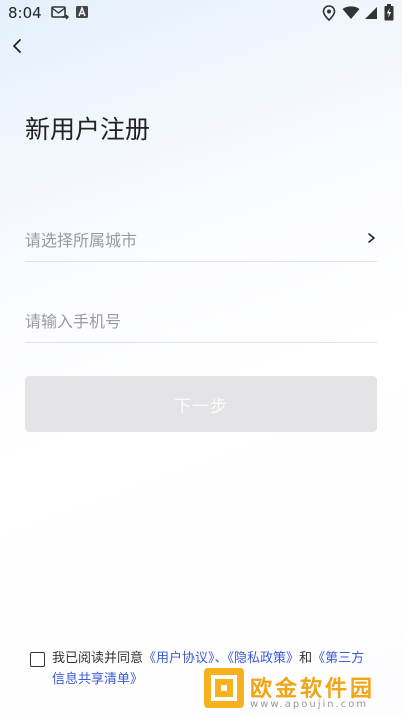  Describe the element at coordinates (98, 658) in the screenshot. I see `agreement-prefix: 我已阅读并同意` at that location.